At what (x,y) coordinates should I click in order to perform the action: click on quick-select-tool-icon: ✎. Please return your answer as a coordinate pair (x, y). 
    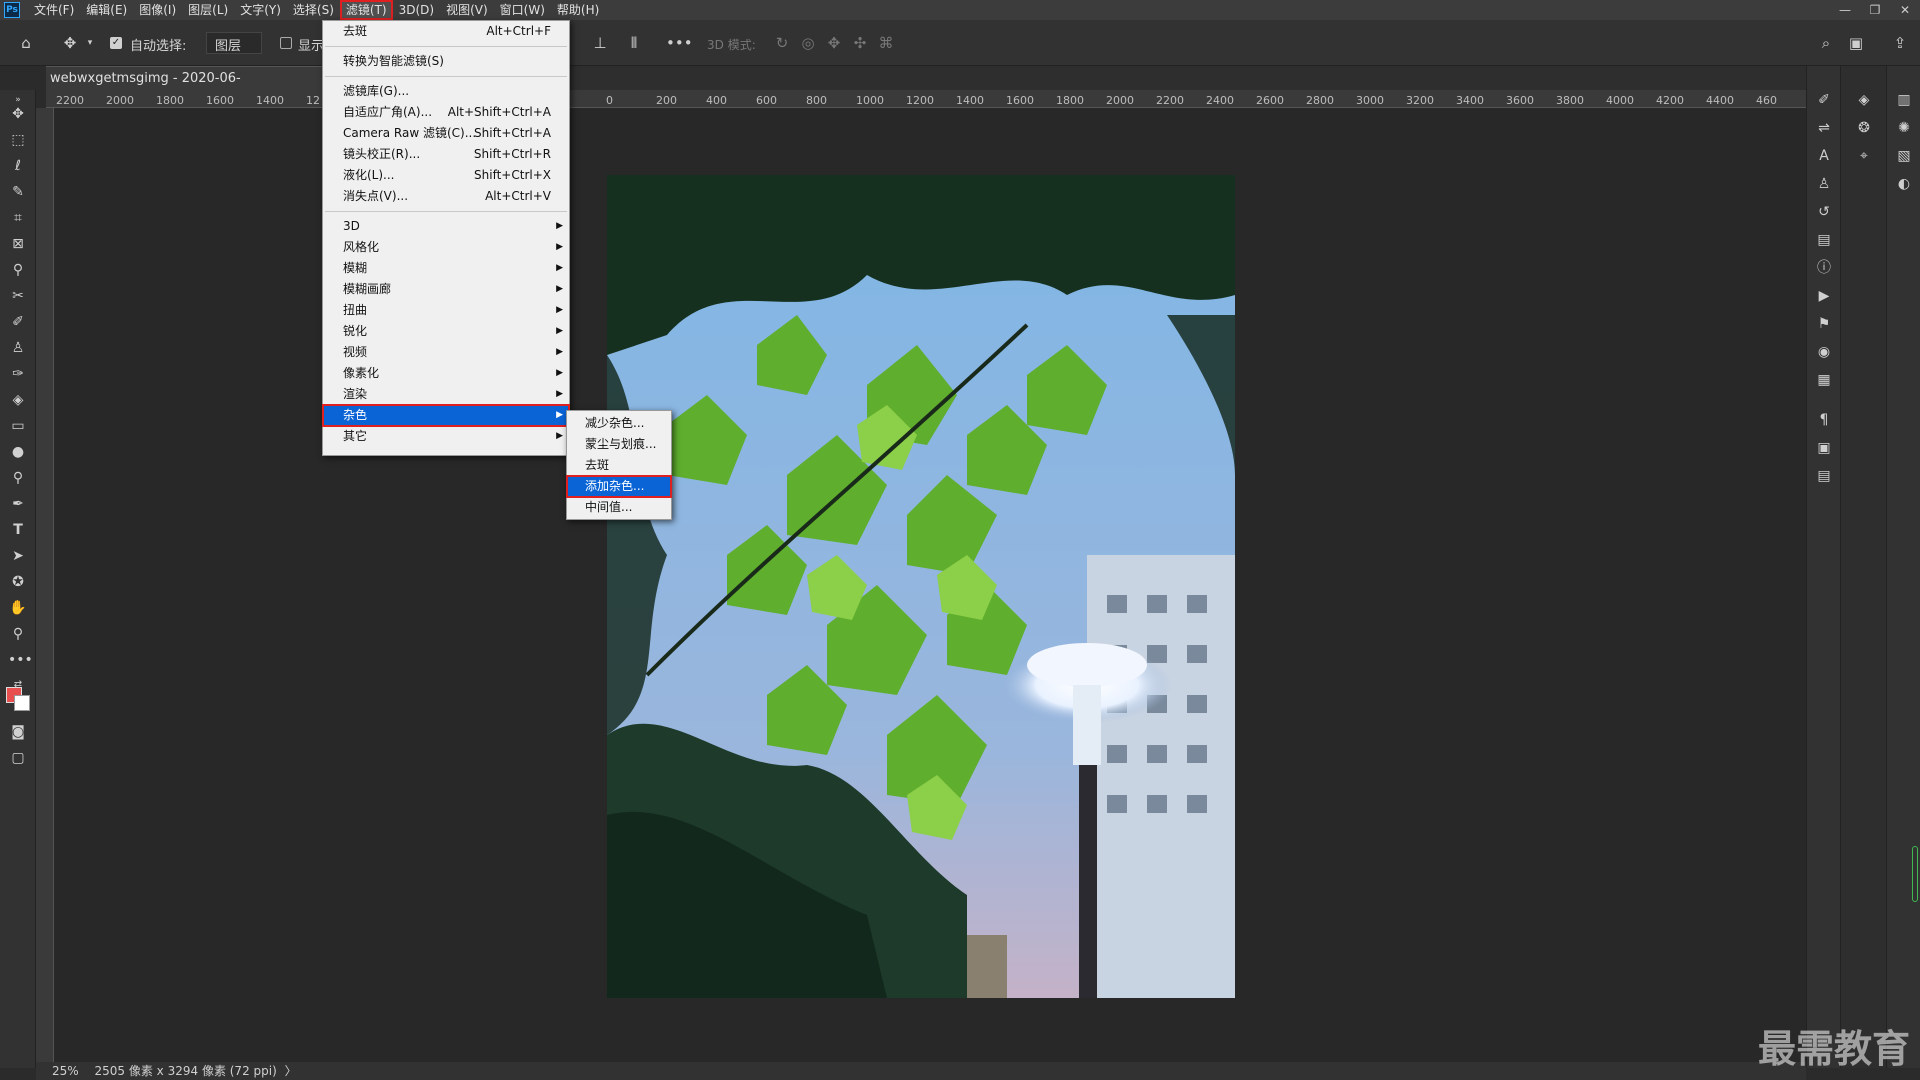
    Looking at the image, I should click on (18, 192).